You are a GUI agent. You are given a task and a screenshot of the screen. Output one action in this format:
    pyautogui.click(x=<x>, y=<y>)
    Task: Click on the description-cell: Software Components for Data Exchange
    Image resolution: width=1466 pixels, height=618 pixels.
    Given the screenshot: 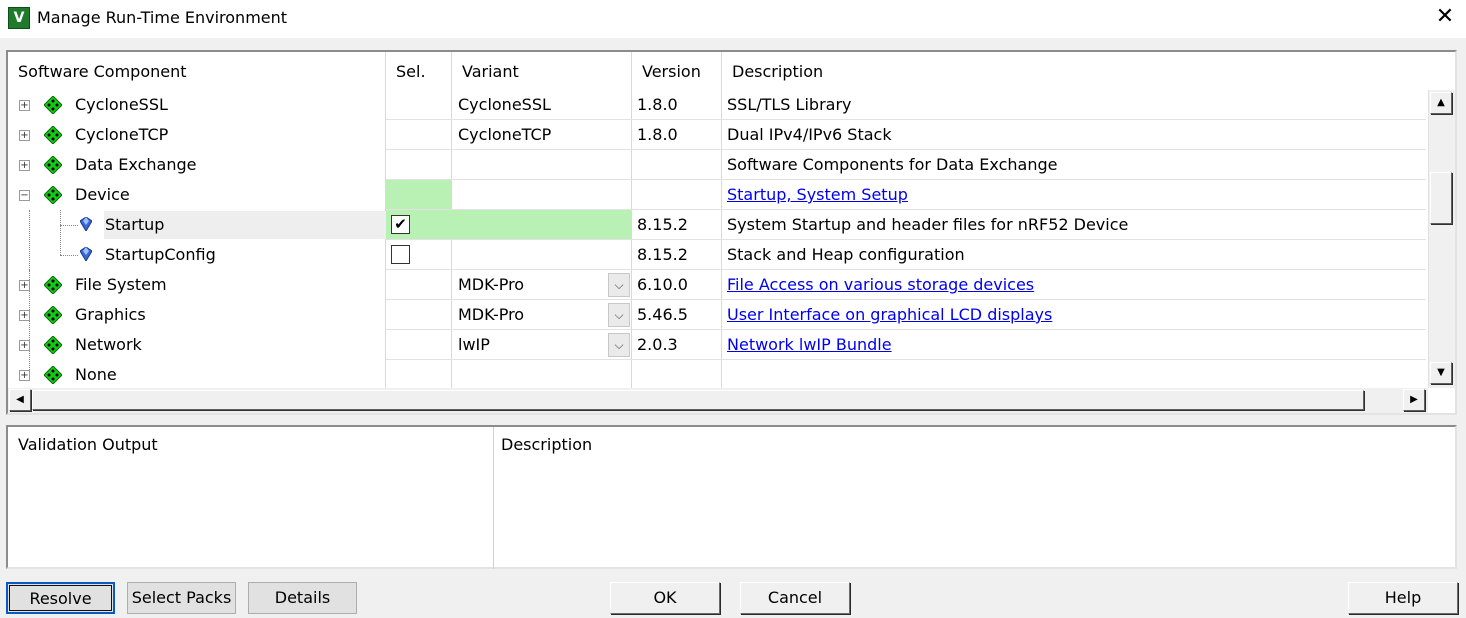 What is the action you would take?
    pyautogui.click(x=892, y=164)
    